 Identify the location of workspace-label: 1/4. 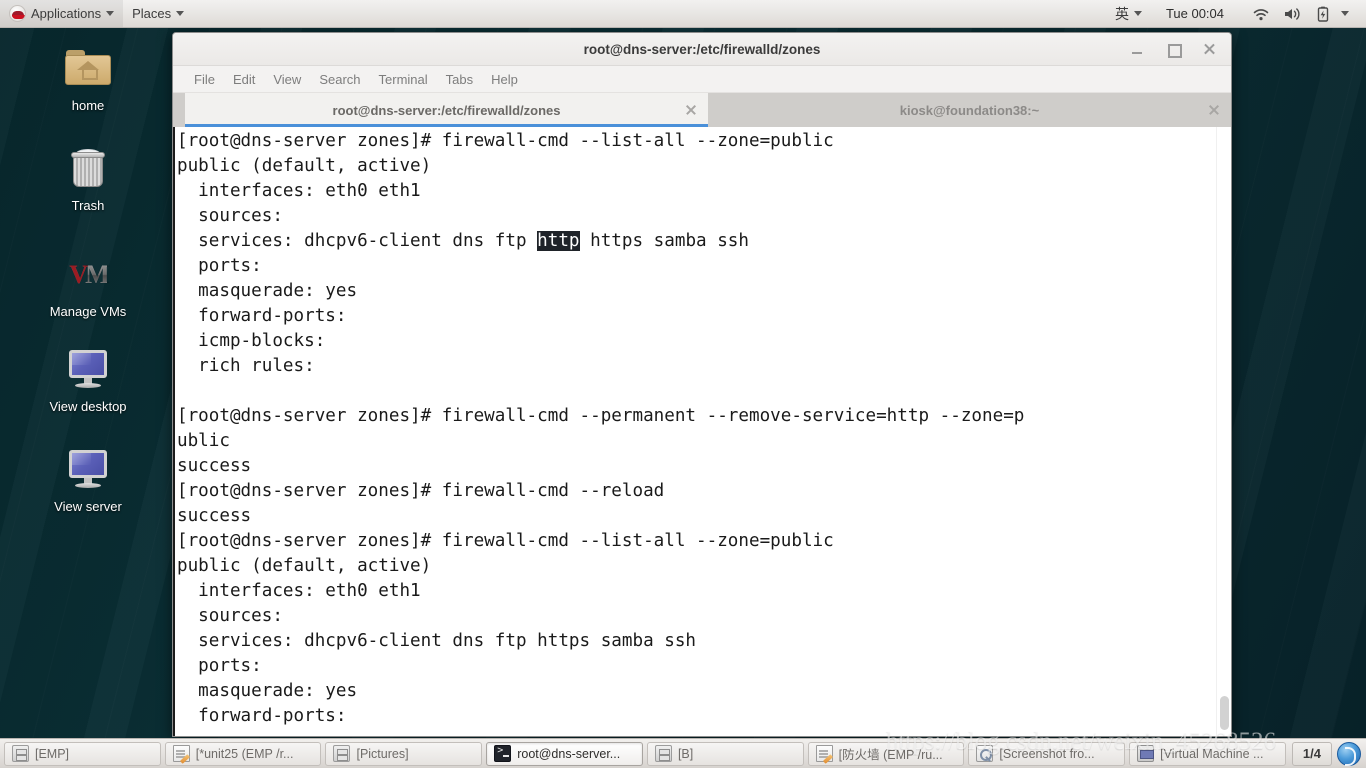
(1311, 753).